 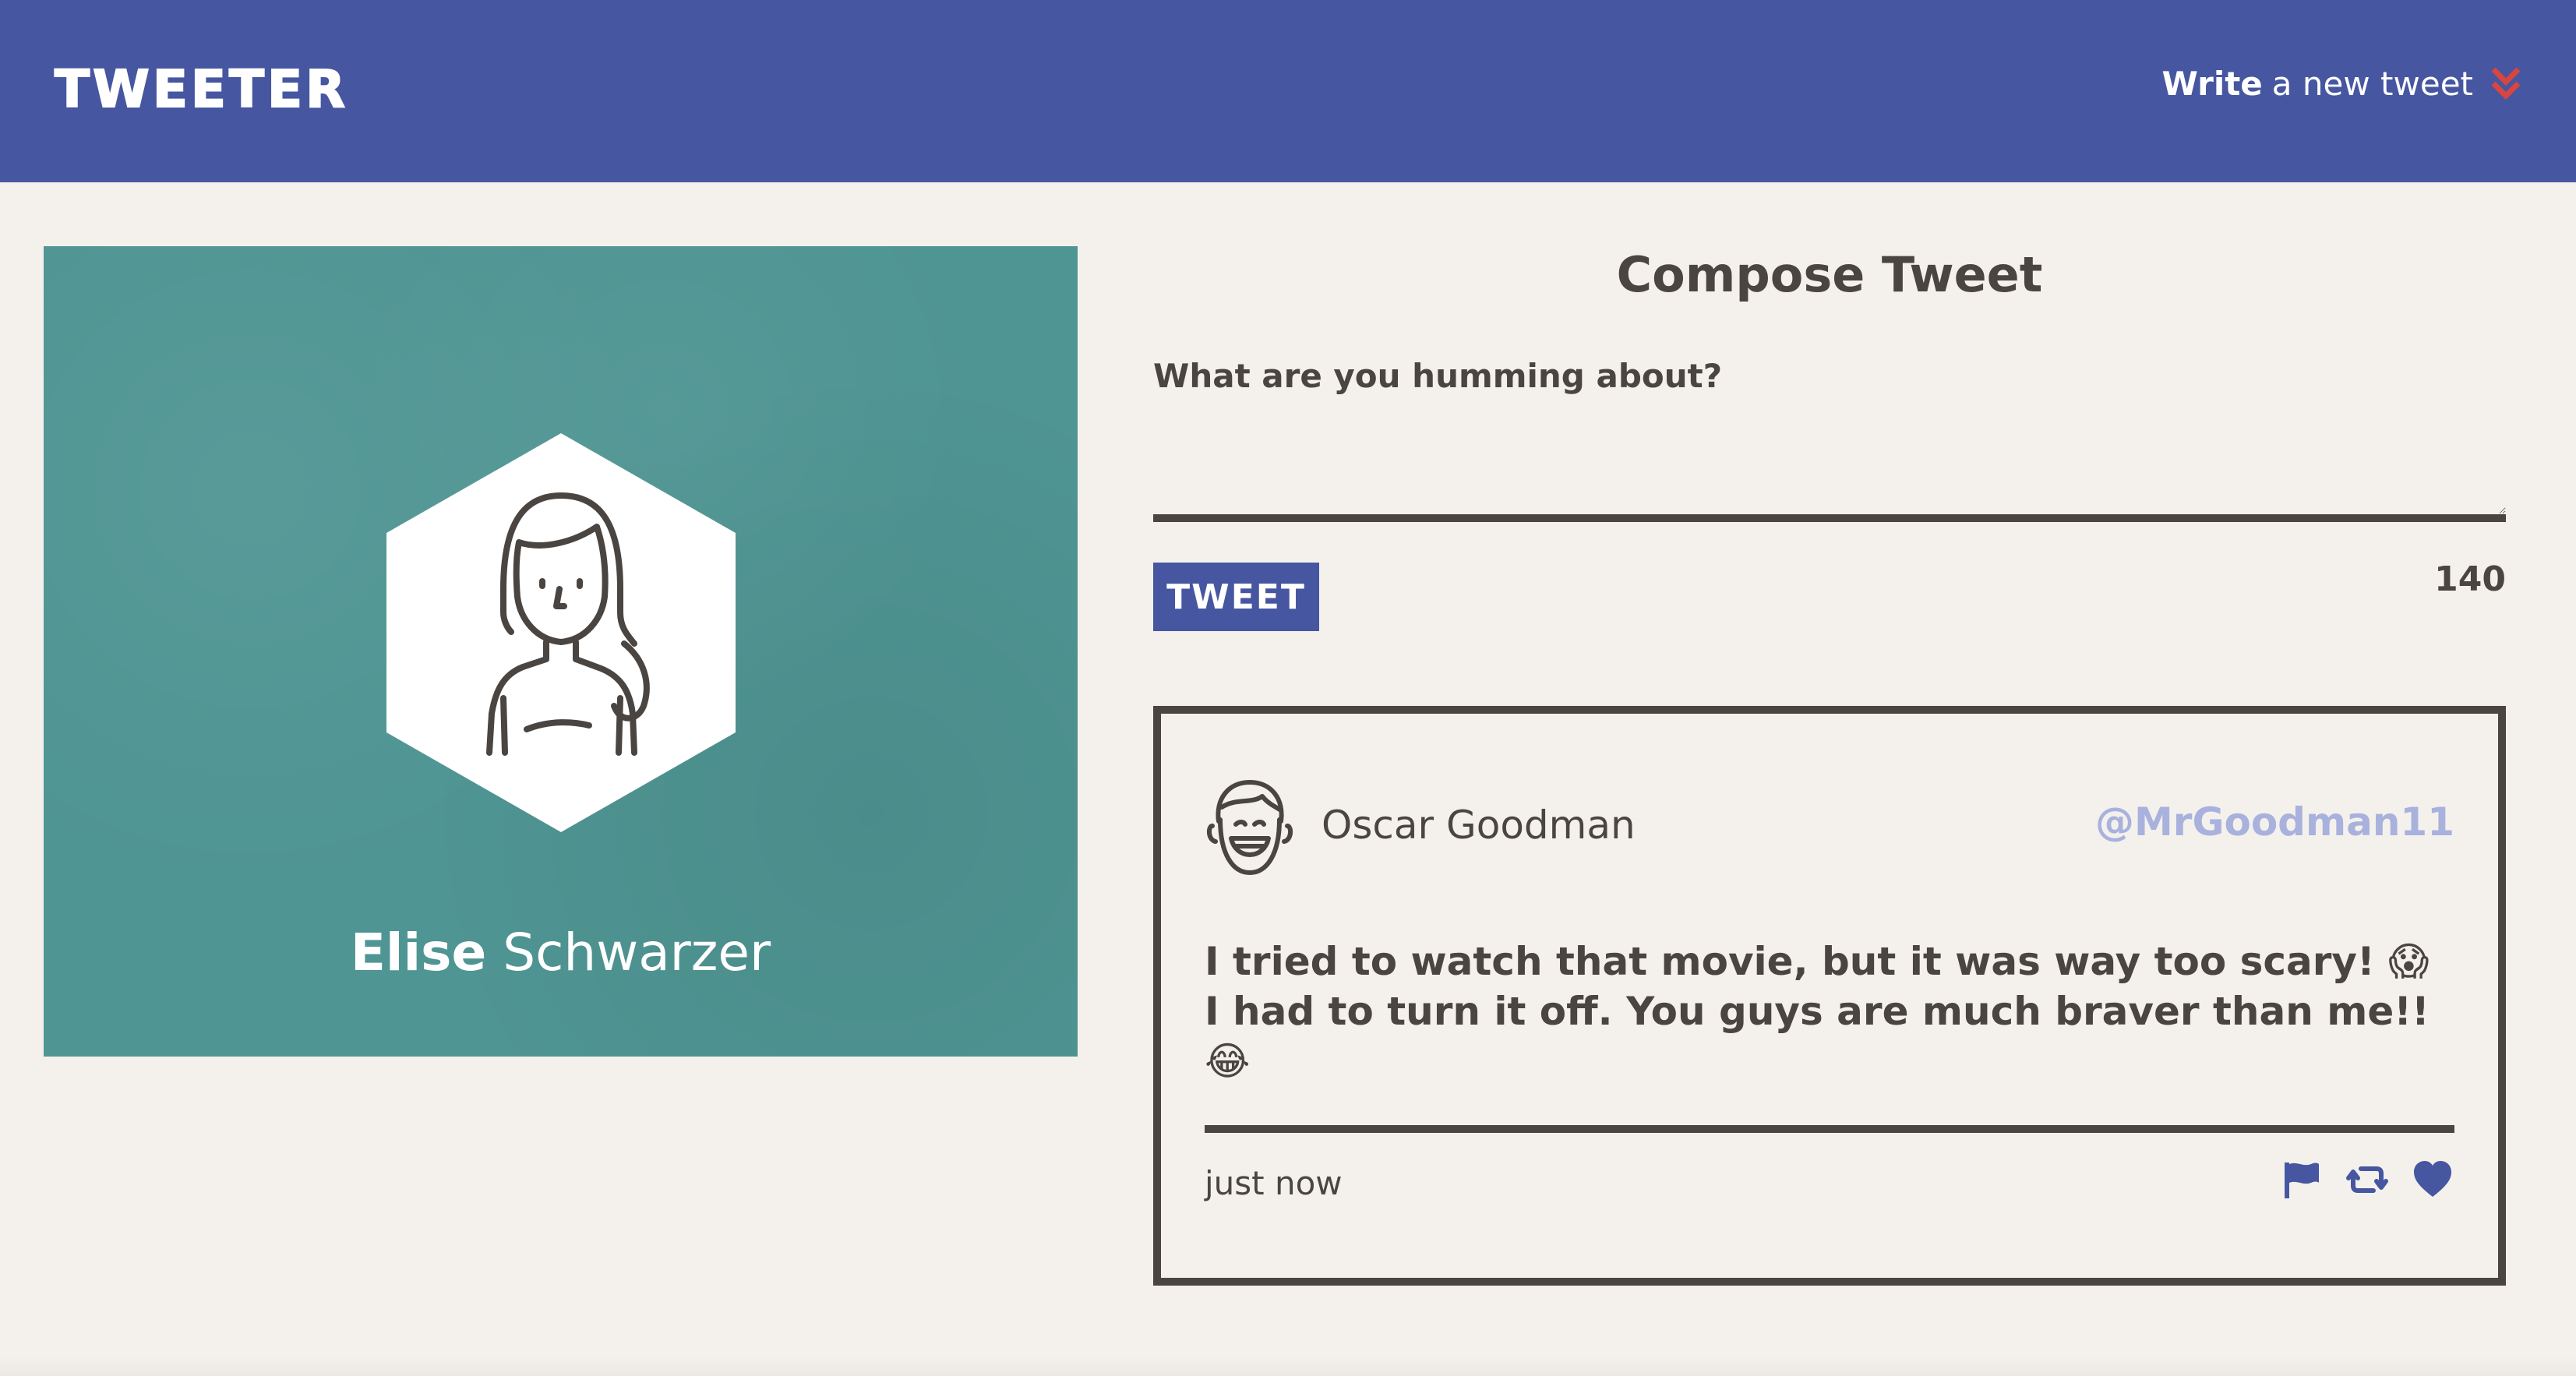 I want to click on tweet-timestamp: just now, so click(x=1274, y=1183).